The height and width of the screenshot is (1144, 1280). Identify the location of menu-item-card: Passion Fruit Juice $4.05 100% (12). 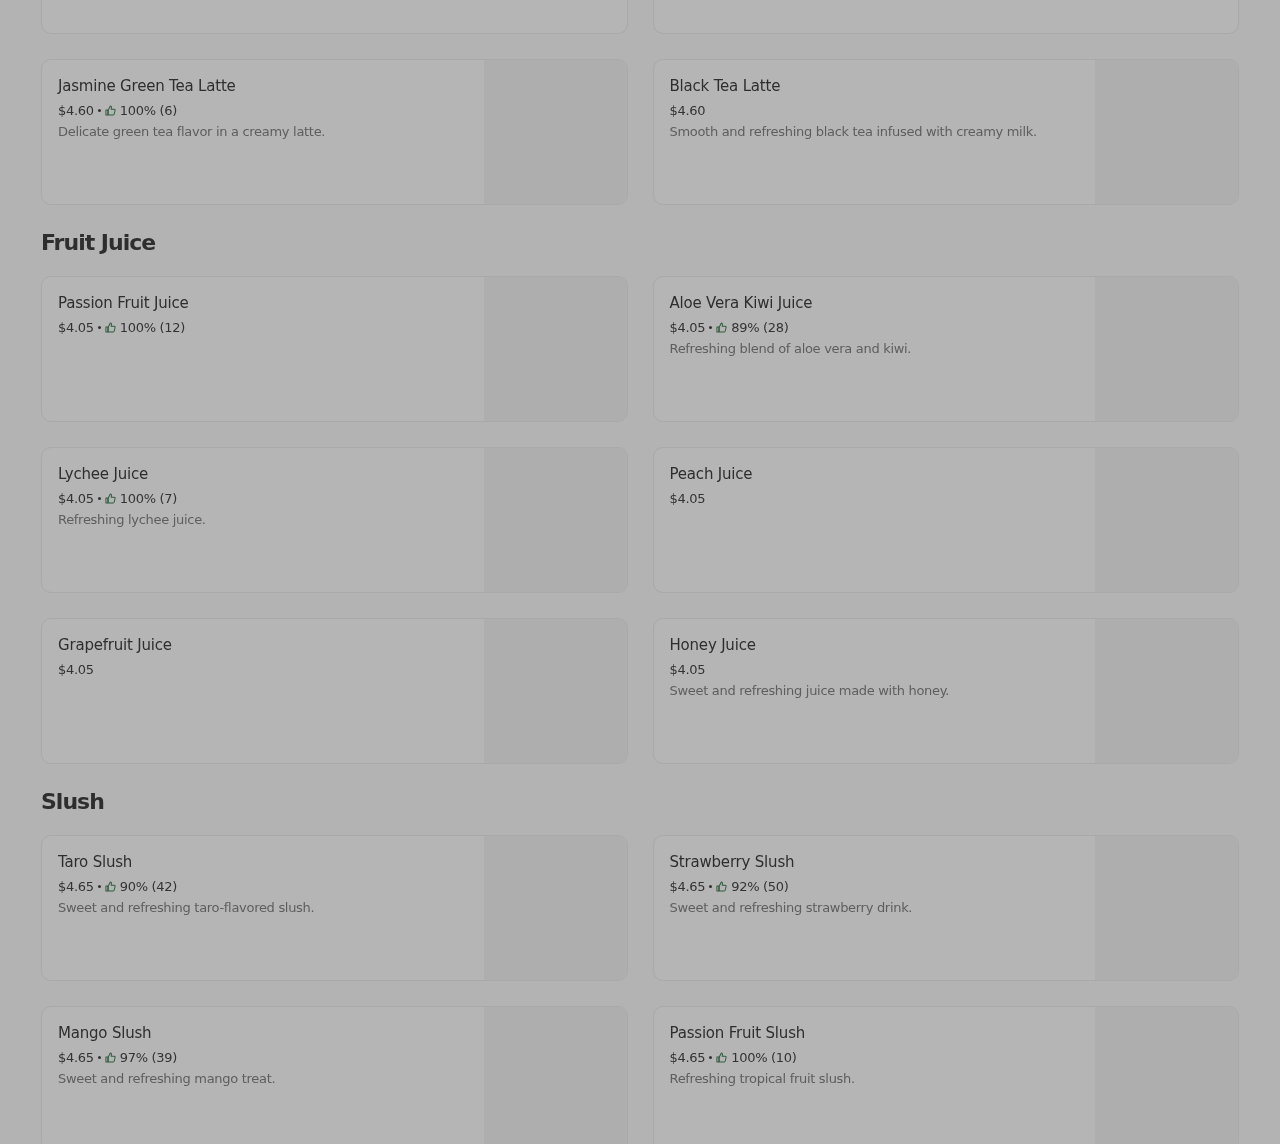
(334, 349).